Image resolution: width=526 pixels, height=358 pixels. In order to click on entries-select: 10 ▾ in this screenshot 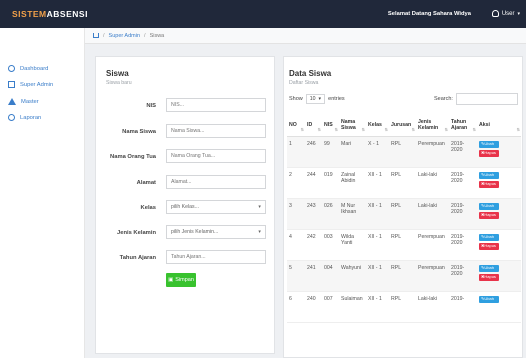, I will do `click(315, 99)`.